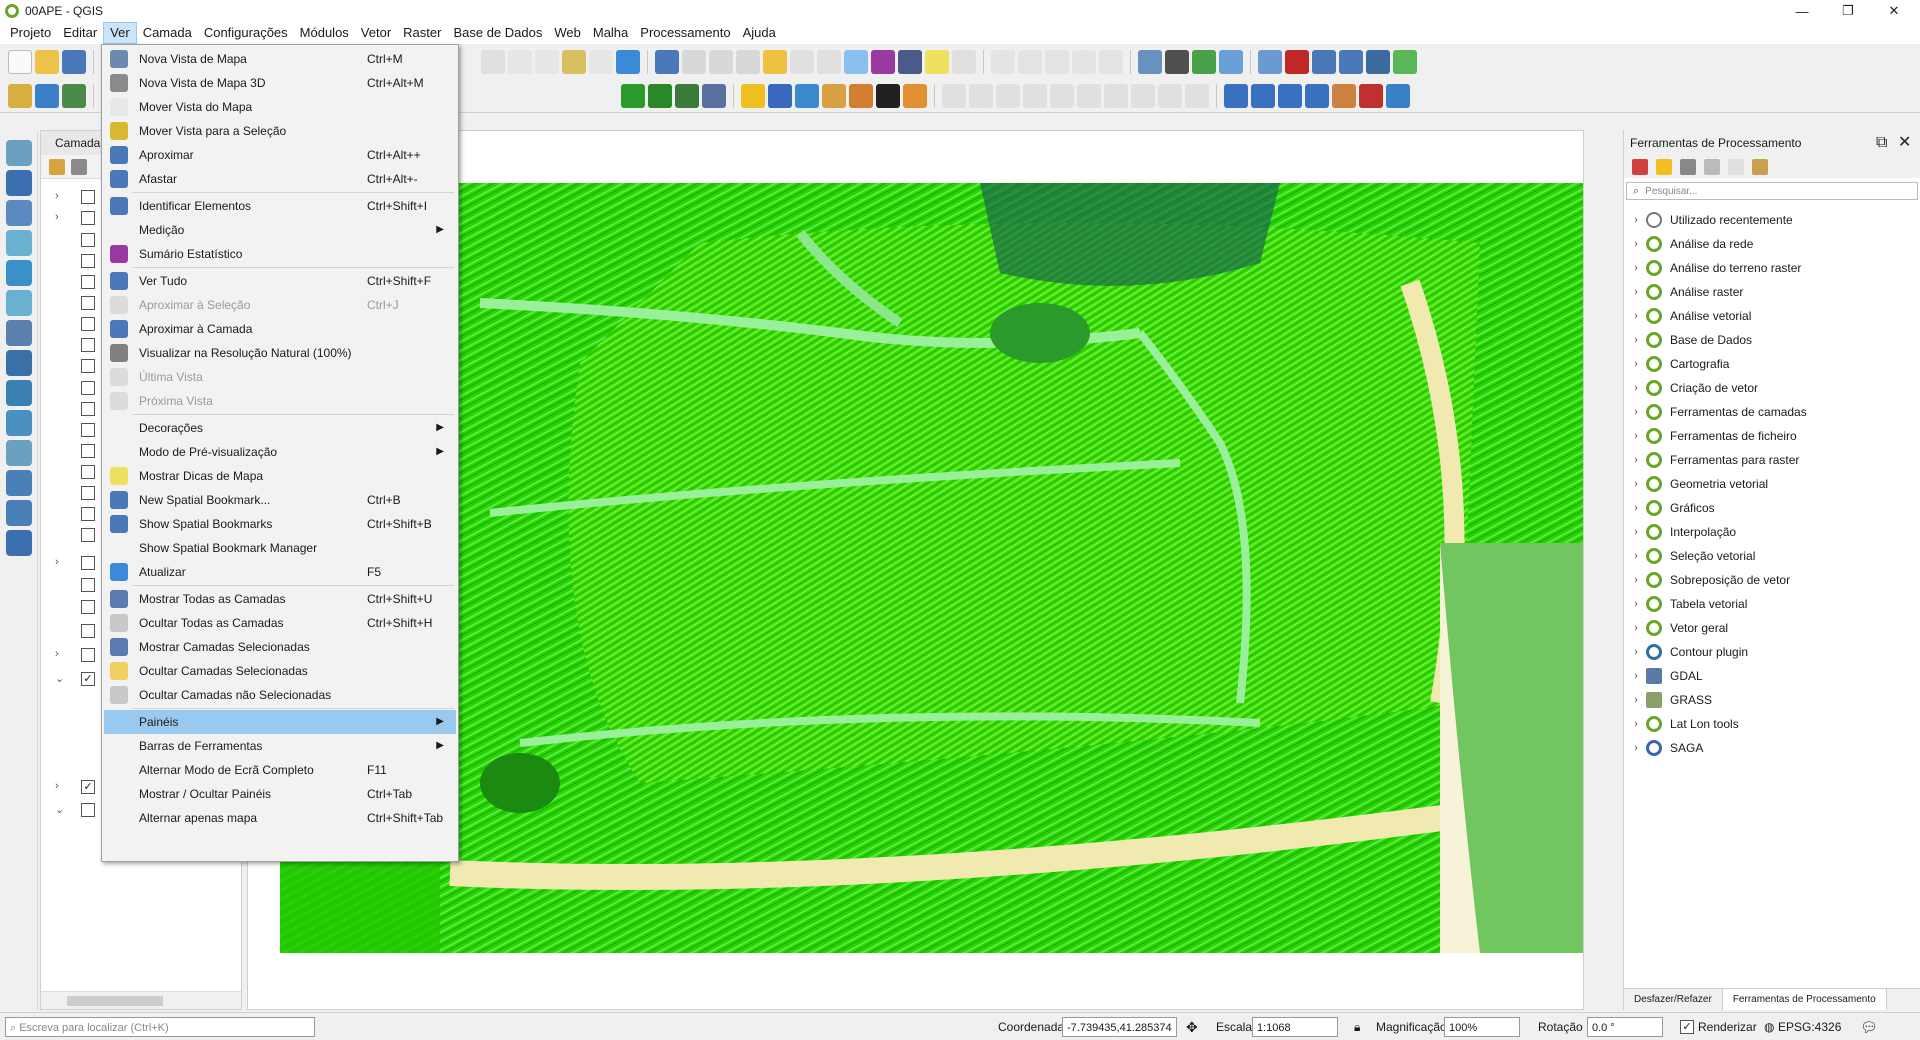 This screenshot has width=1920, height=1040. I want to click on lat-lon-icon, so click(1398, 95).